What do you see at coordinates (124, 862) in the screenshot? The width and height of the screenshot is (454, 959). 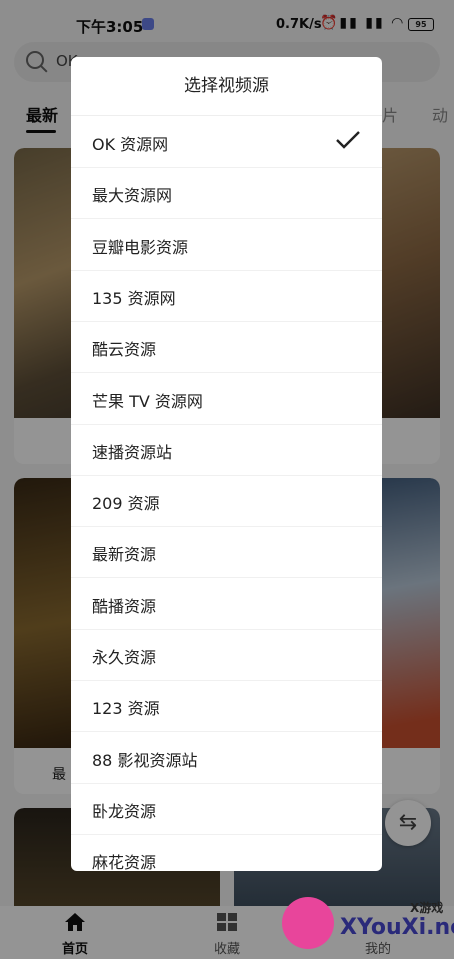 I see `source-item-label: 麻花资源` at bounding box center [124, 862].